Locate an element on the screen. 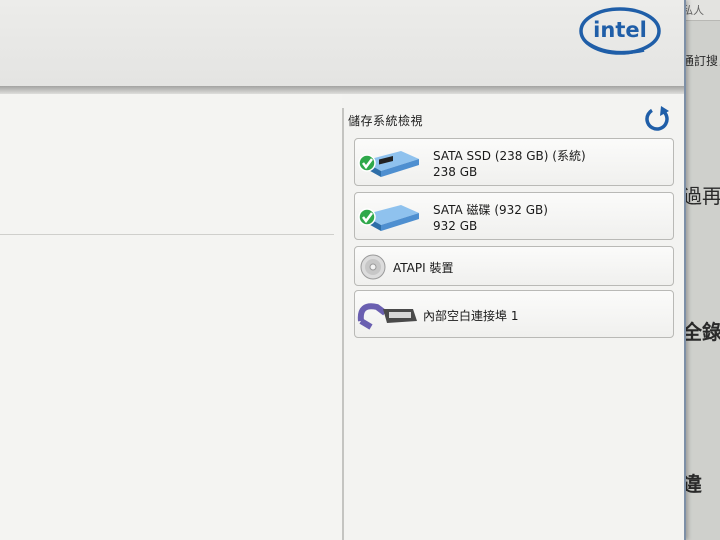 Image resolution: width=720 pixels, height=540 pixels. intel-logo-text: intel is located at coordinates (620, 30).